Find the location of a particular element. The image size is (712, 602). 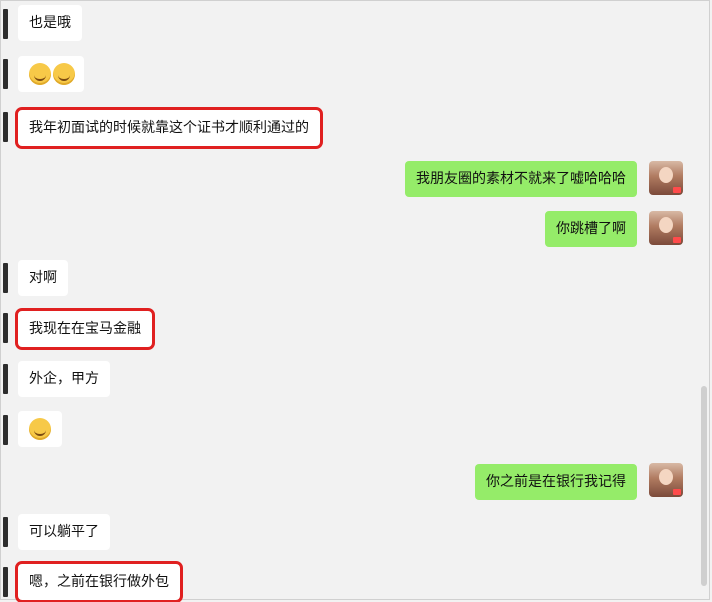

message-bubble-left: 对啊 is located at coordinates (43, 278).